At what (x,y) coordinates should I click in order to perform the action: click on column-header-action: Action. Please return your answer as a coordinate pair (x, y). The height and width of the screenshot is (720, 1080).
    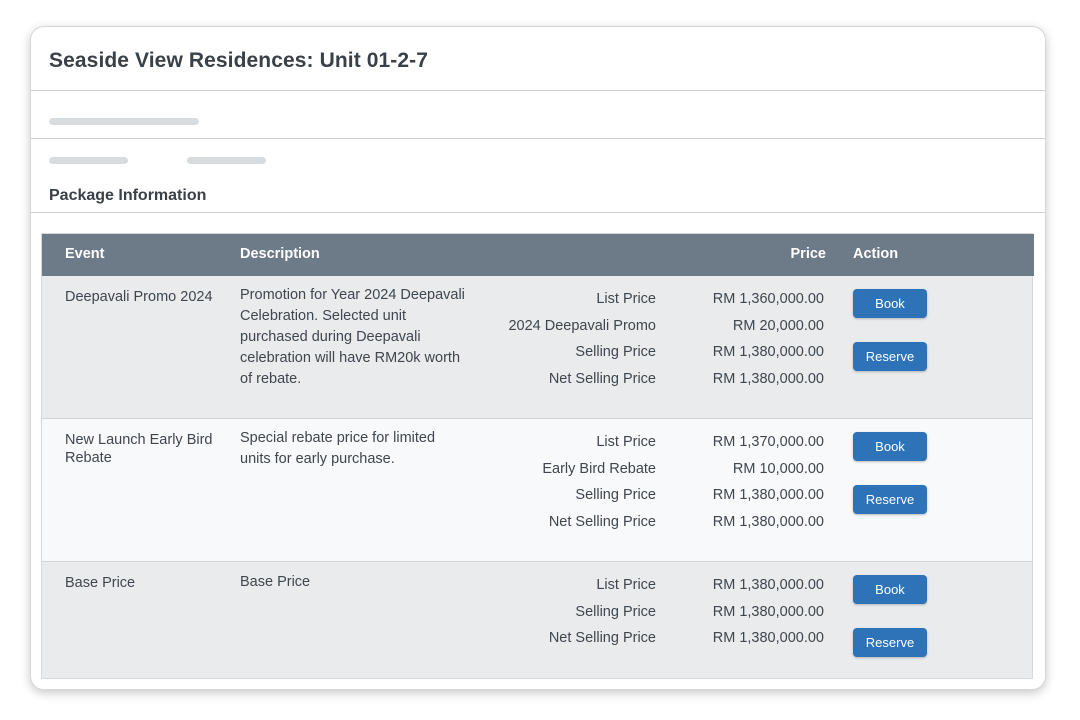
    Looking at the image, I should click on (876, 254).